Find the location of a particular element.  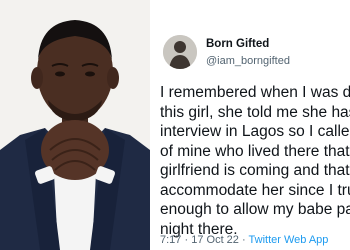

tweet-line: girlfriend is coming and that is located at coordinates (255, 170).